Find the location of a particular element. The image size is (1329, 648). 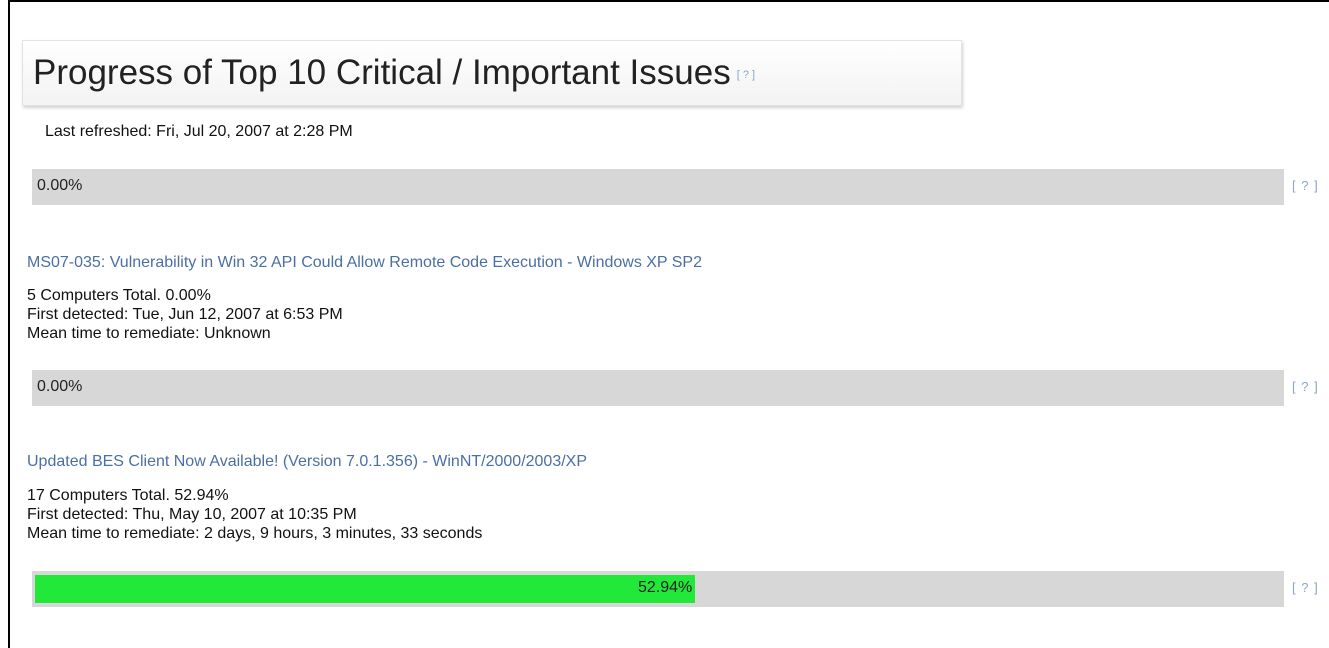

issue-progress-bar: 0.00% is located at coordinates (658, 388).